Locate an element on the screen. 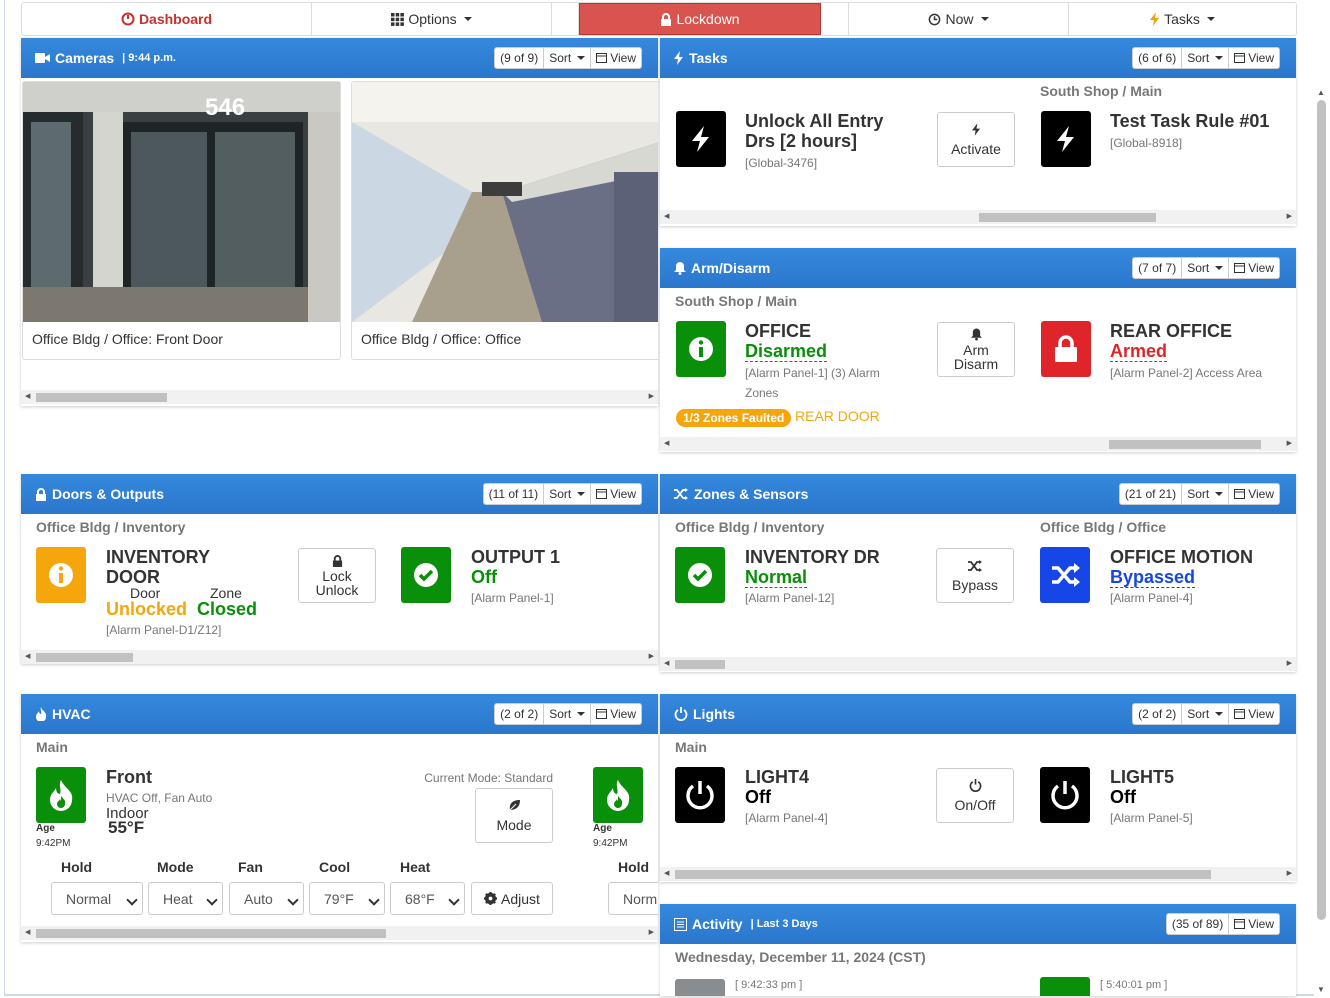  cameras-count: (9 of 9) is located at coordinates (520, 58).